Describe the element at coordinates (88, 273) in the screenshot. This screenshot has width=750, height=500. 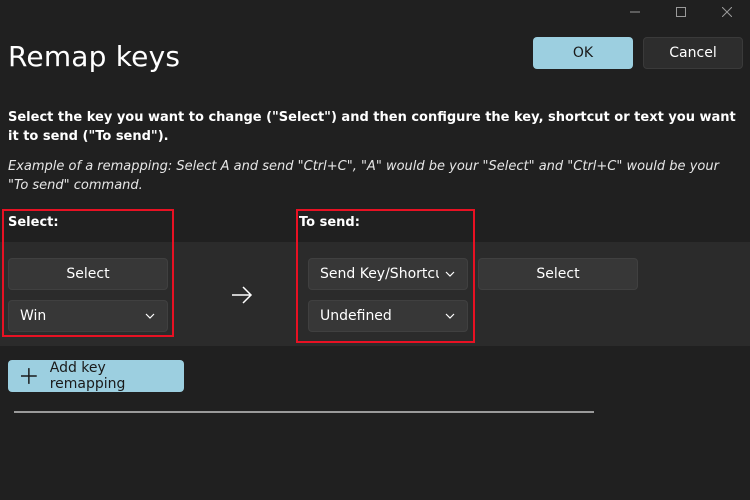
I see `select-highlight-box` at that location.